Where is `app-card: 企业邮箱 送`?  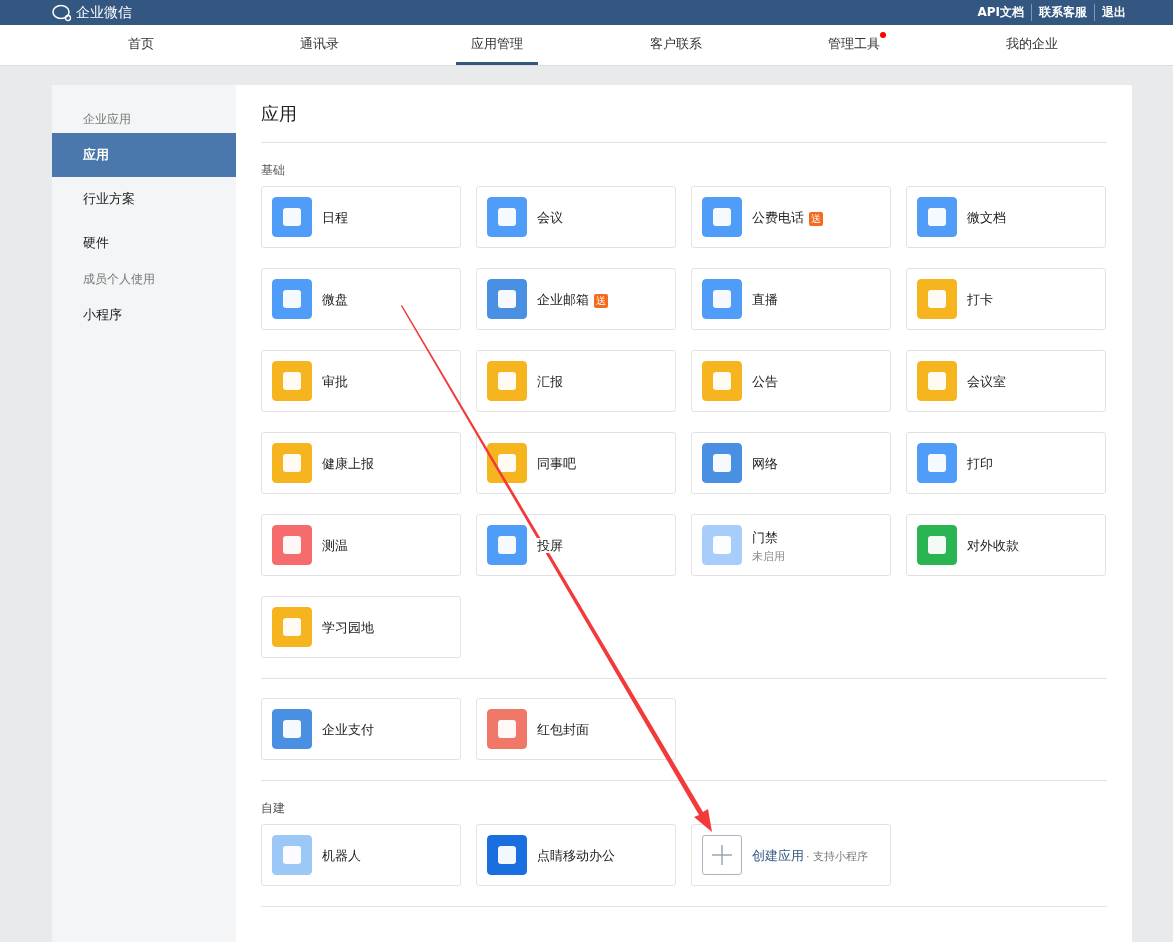
app-card: 企业邮箱 送 is located at coordinates (576, 299).